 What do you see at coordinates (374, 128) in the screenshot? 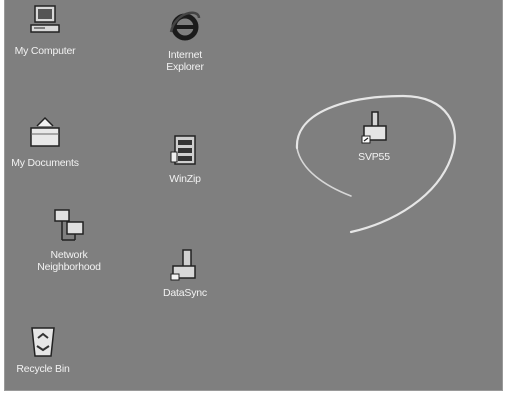
I see `svp55-shortcut-icon` at bounding box center [374, 128].